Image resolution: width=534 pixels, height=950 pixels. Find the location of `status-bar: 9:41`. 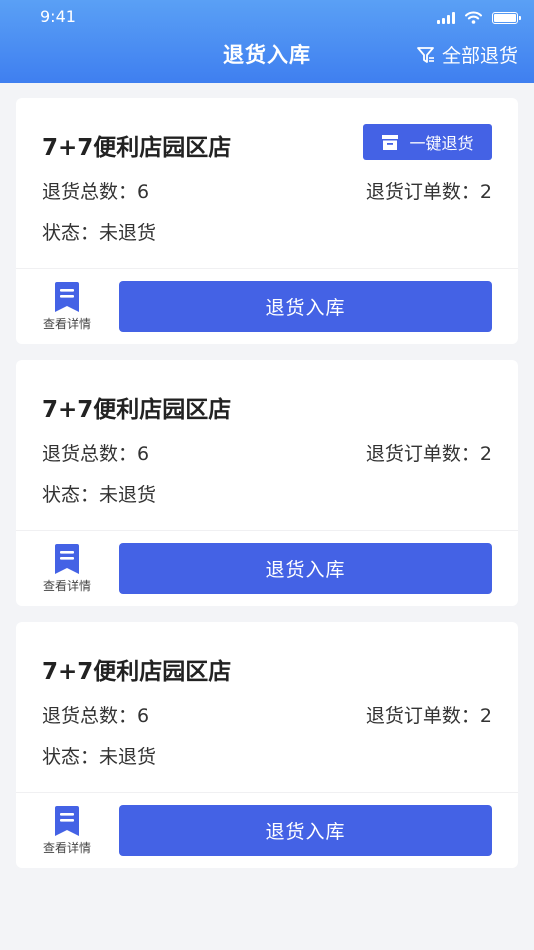

status-bar: 9:41 is located at coordinates (267, 17).